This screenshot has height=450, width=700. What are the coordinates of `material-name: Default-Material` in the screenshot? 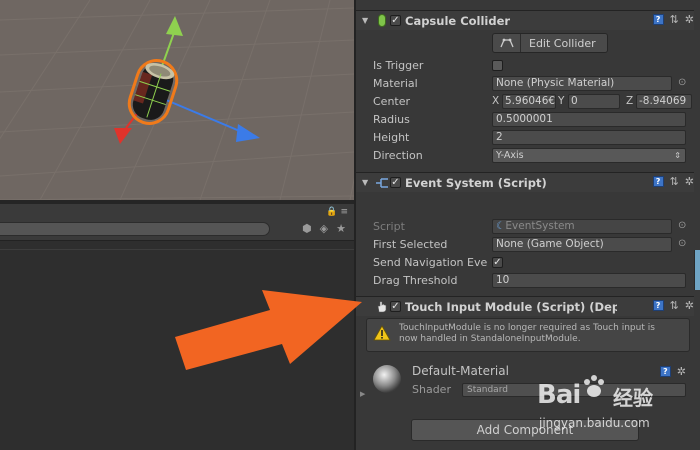 It's located at (460, 371).